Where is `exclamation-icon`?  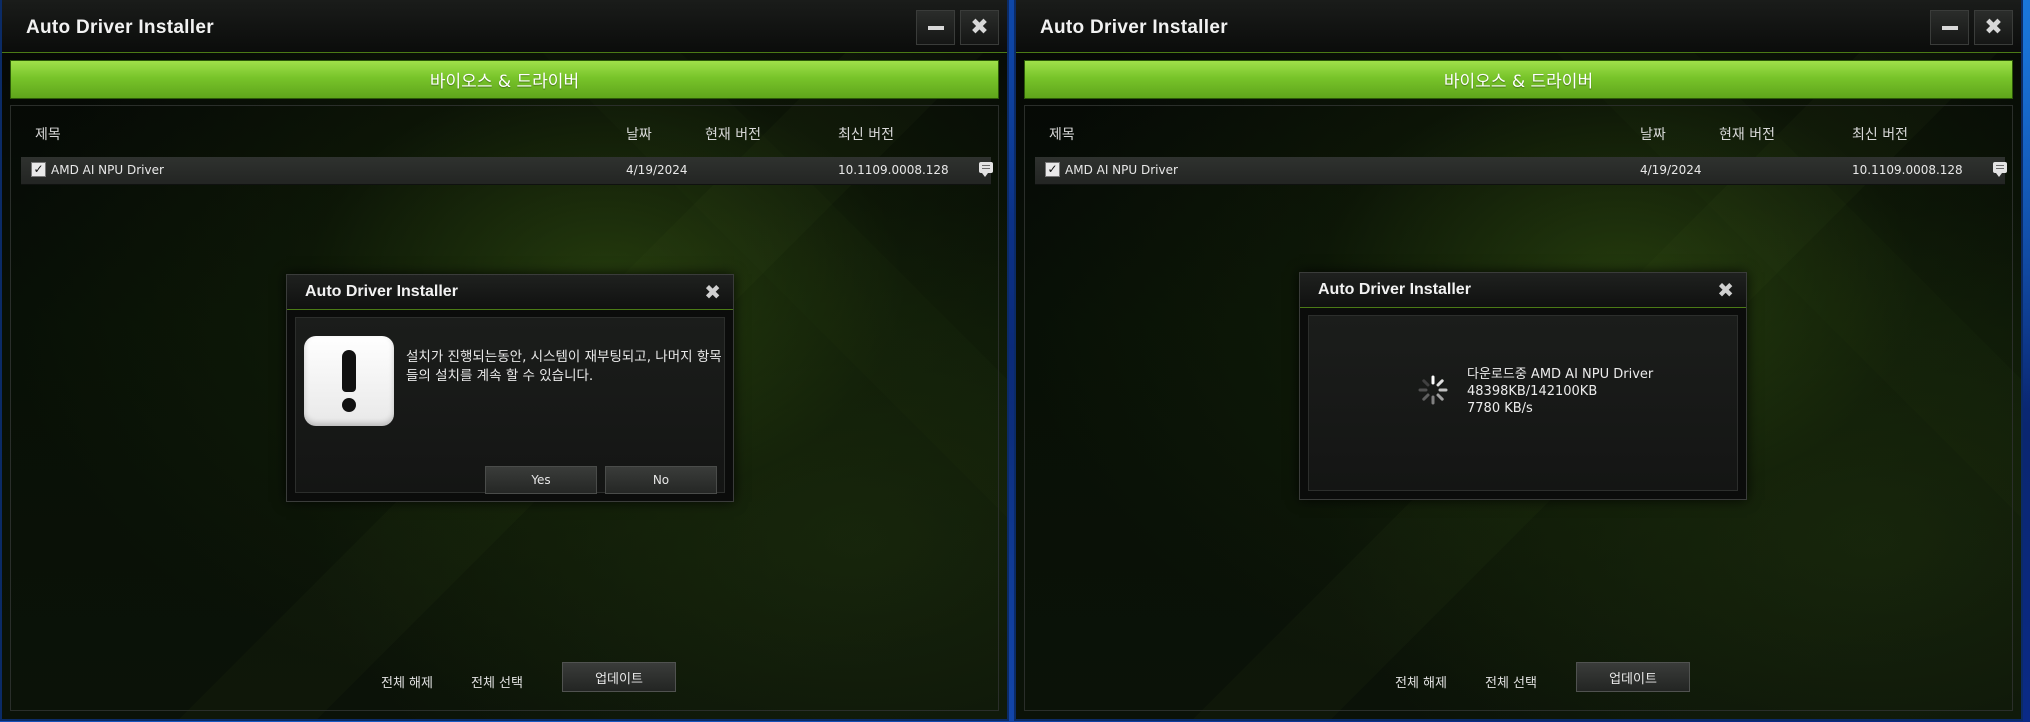 exclamation-icon is located at coordinates (349, 381).